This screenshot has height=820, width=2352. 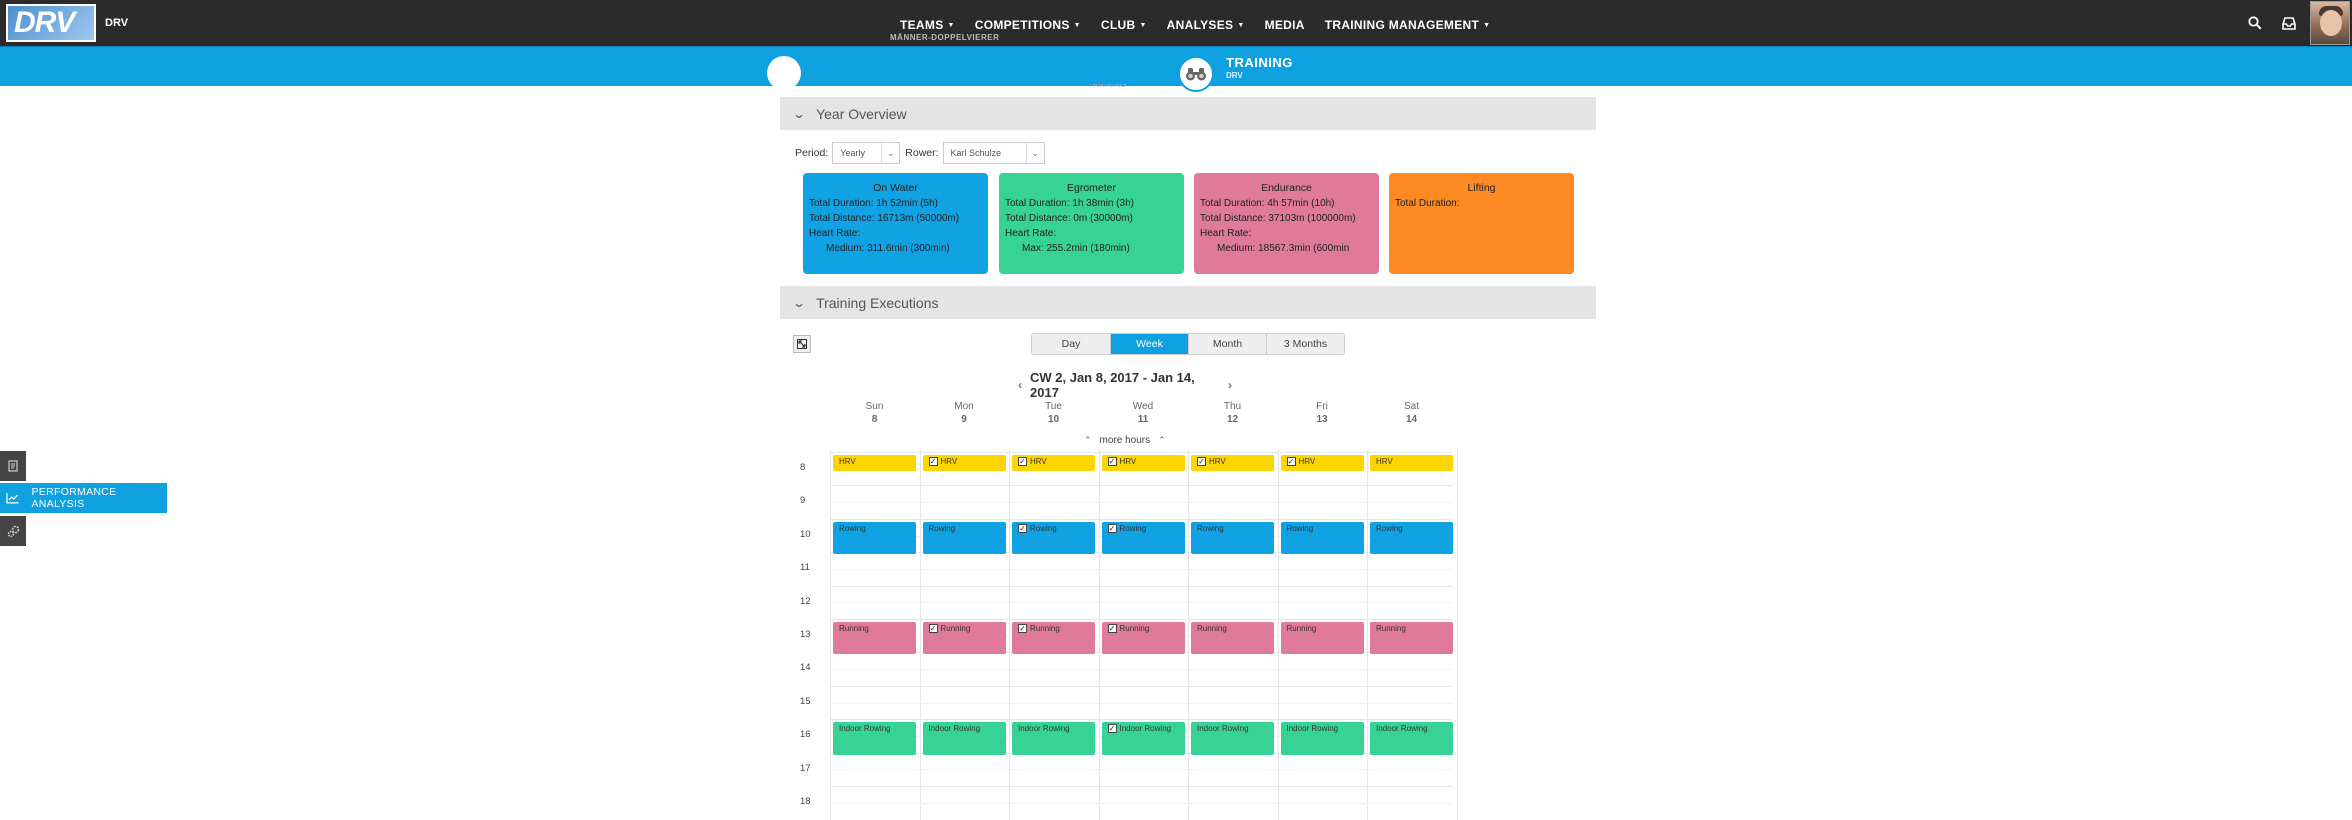 I want to click on event-hrv-thu: ✓ HRV, so click(x=1232, y=463).